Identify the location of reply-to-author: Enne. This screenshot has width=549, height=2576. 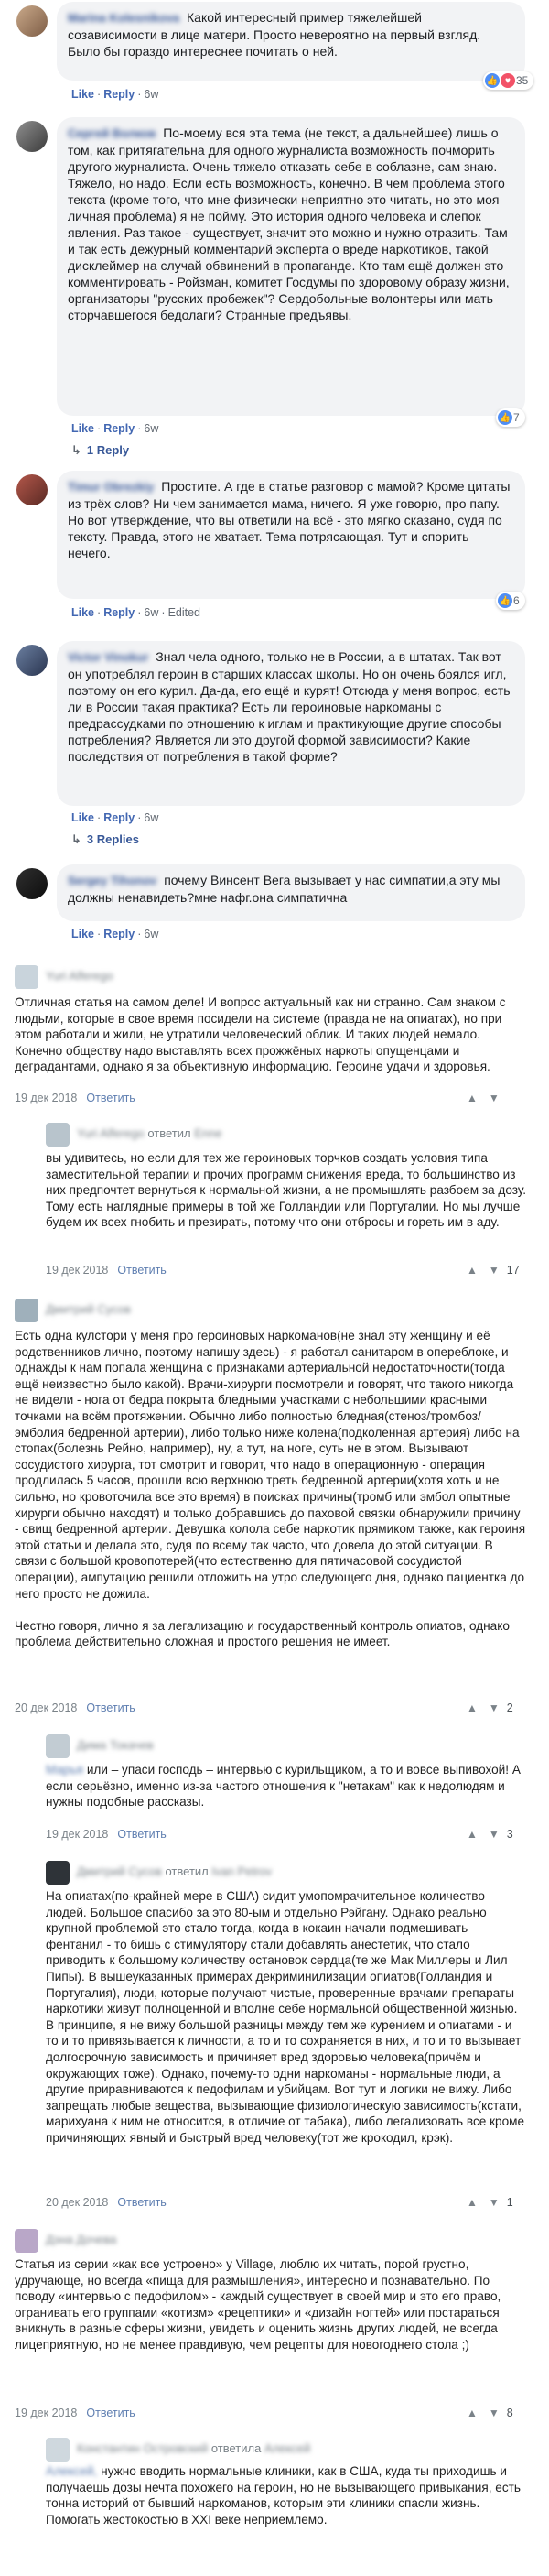
(208, 1133).